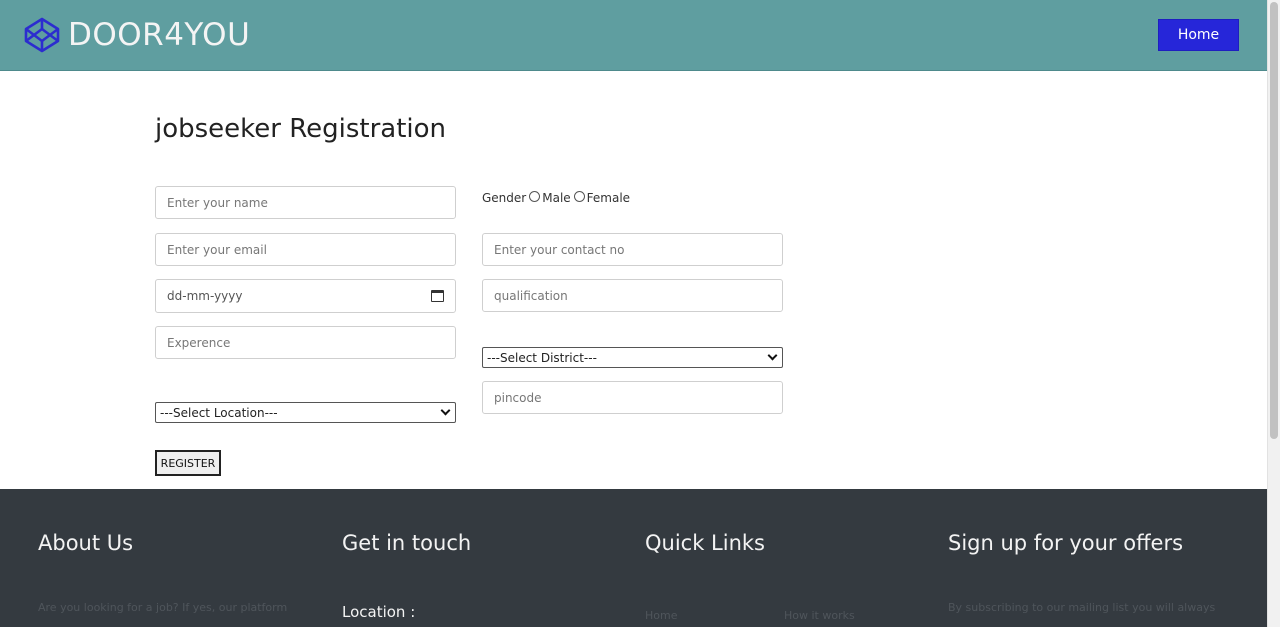 The image size is (1280, 627). I want to click on experience-input, so click(305, 342).